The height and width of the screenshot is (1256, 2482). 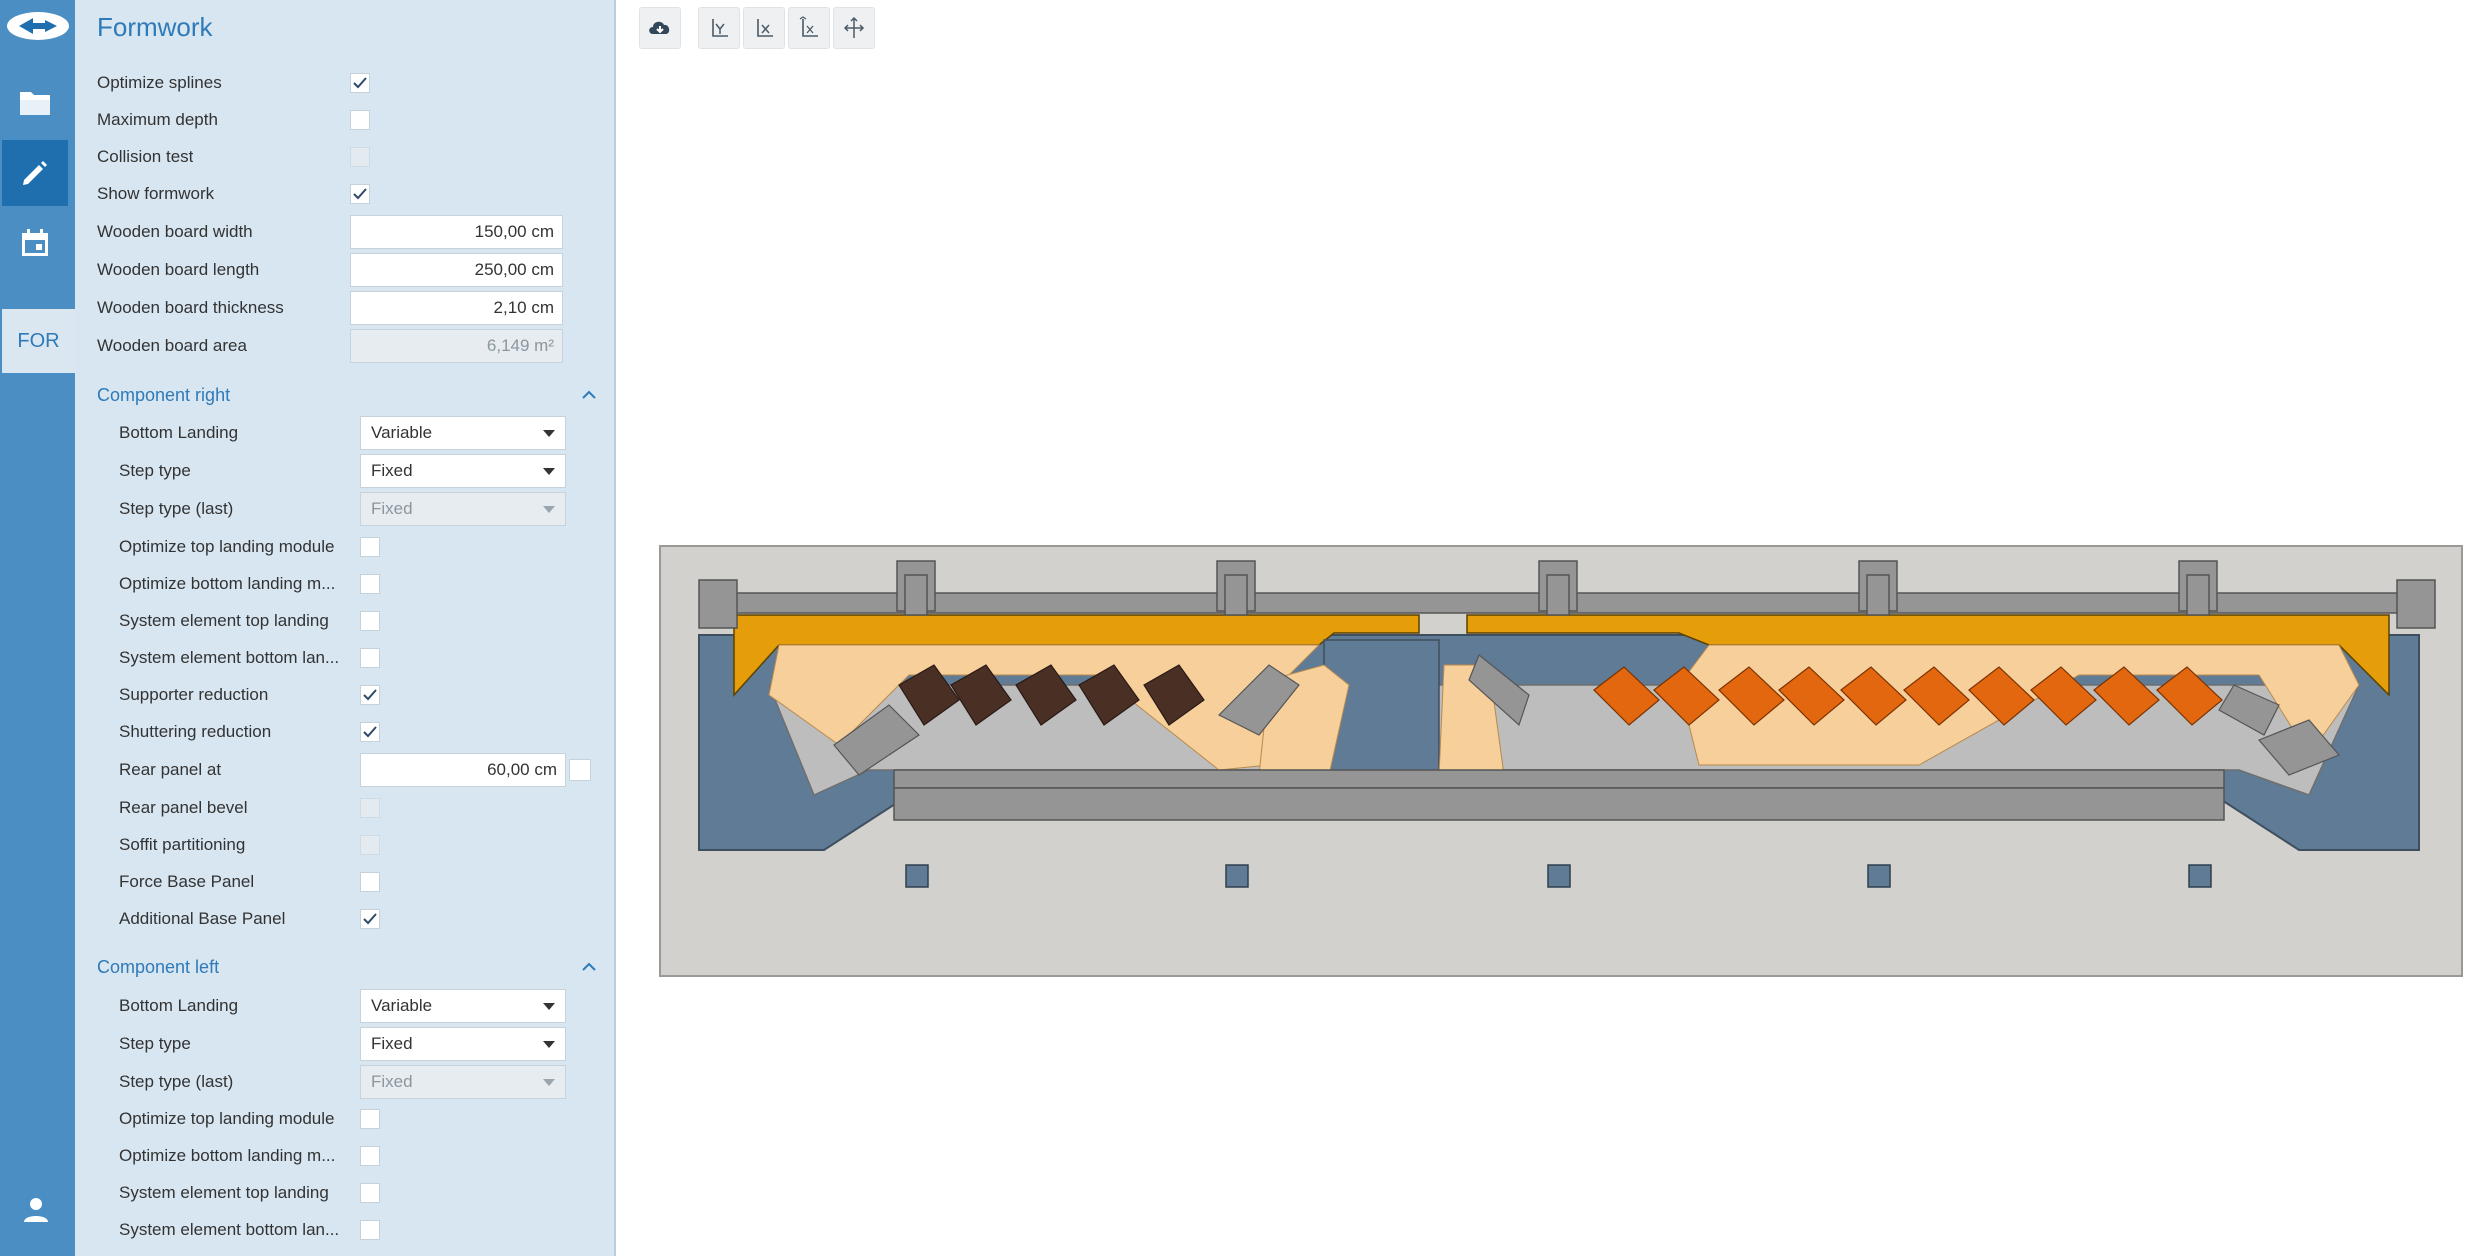 I want to click on board-area-label: Wooden board area, so click(x=172, y=345).